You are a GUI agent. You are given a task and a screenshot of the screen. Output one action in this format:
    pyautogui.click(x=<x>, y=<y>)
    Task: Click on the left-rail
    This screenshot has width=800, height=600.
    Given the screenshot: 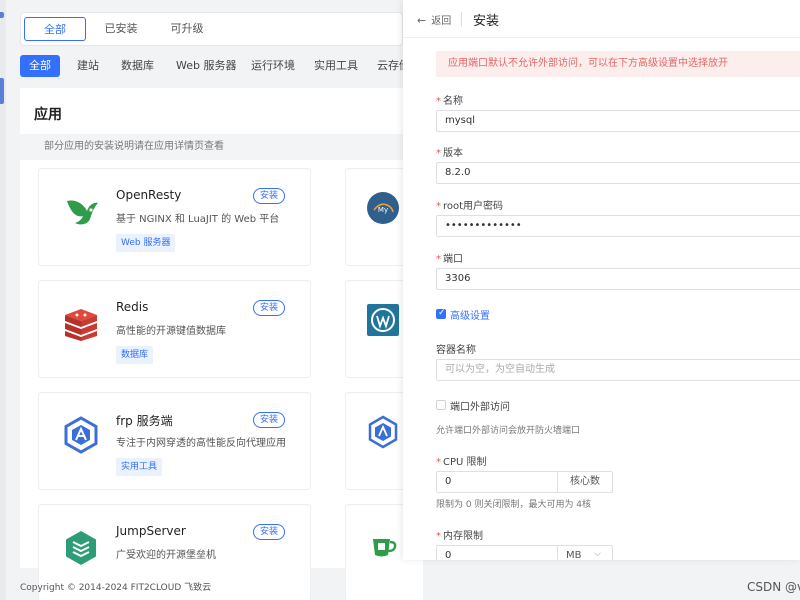 What is the action you would take?
    pyautogui.click(x=3, y=300)
    